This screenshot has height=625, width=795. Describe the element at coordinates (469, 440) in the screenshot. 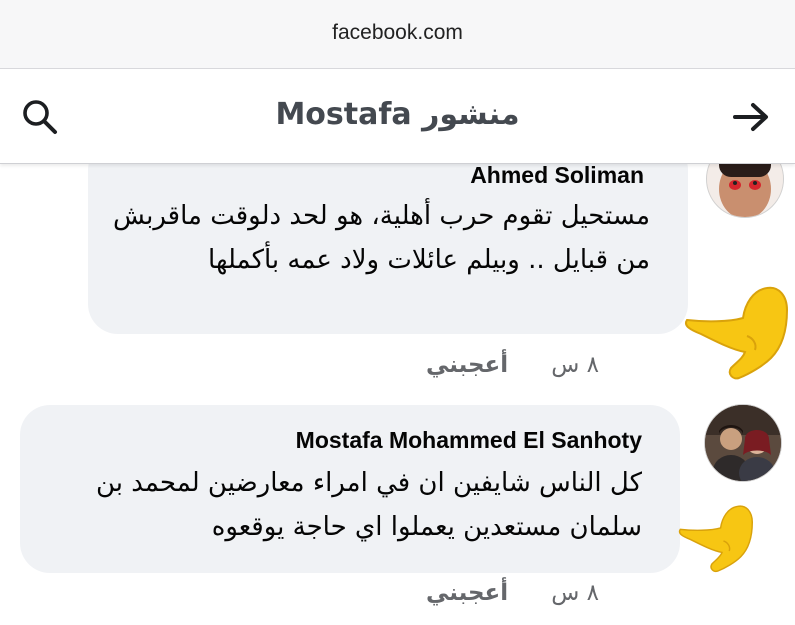

I see `comment-author: Mostafa Mohammed El Sanhoty` at that location.